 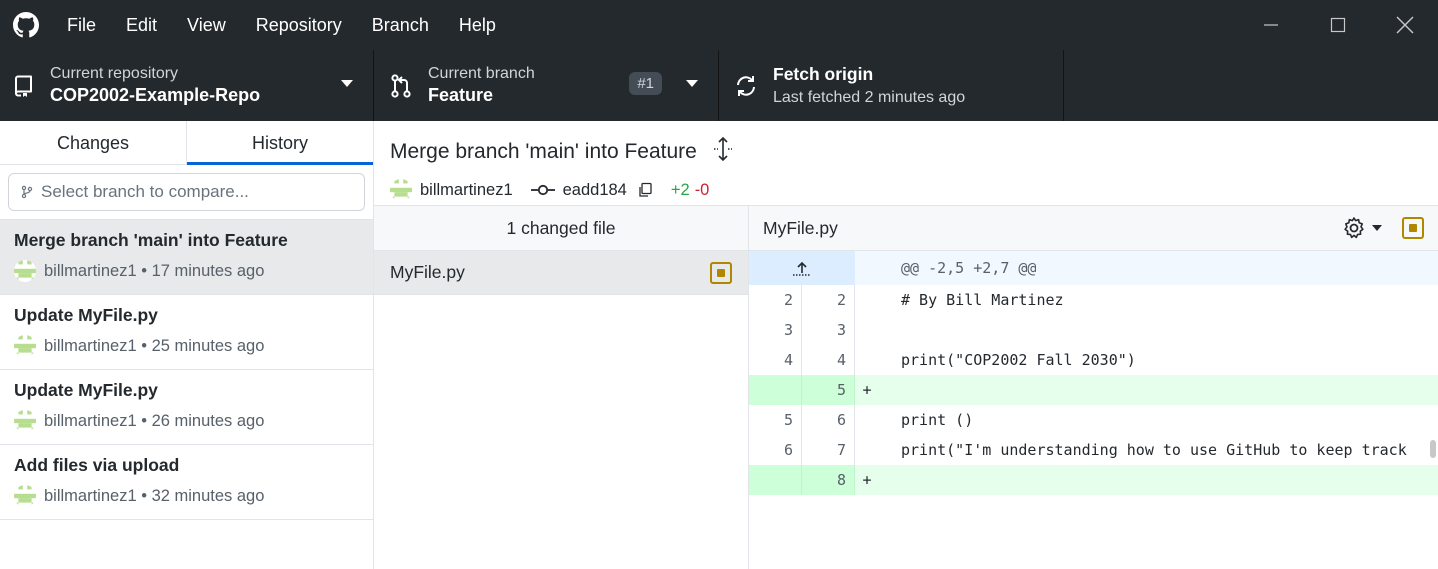 I want to click on diff-file-name: MyFile.py, so click(x=800, y=227).